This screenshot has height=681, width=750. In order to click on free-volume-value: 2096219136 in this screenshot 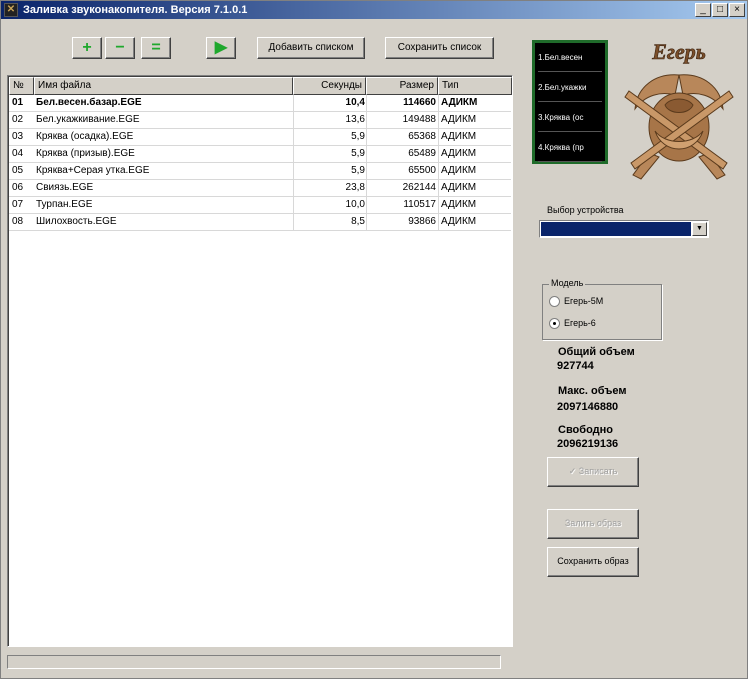, I will do `click(588, 444)`.